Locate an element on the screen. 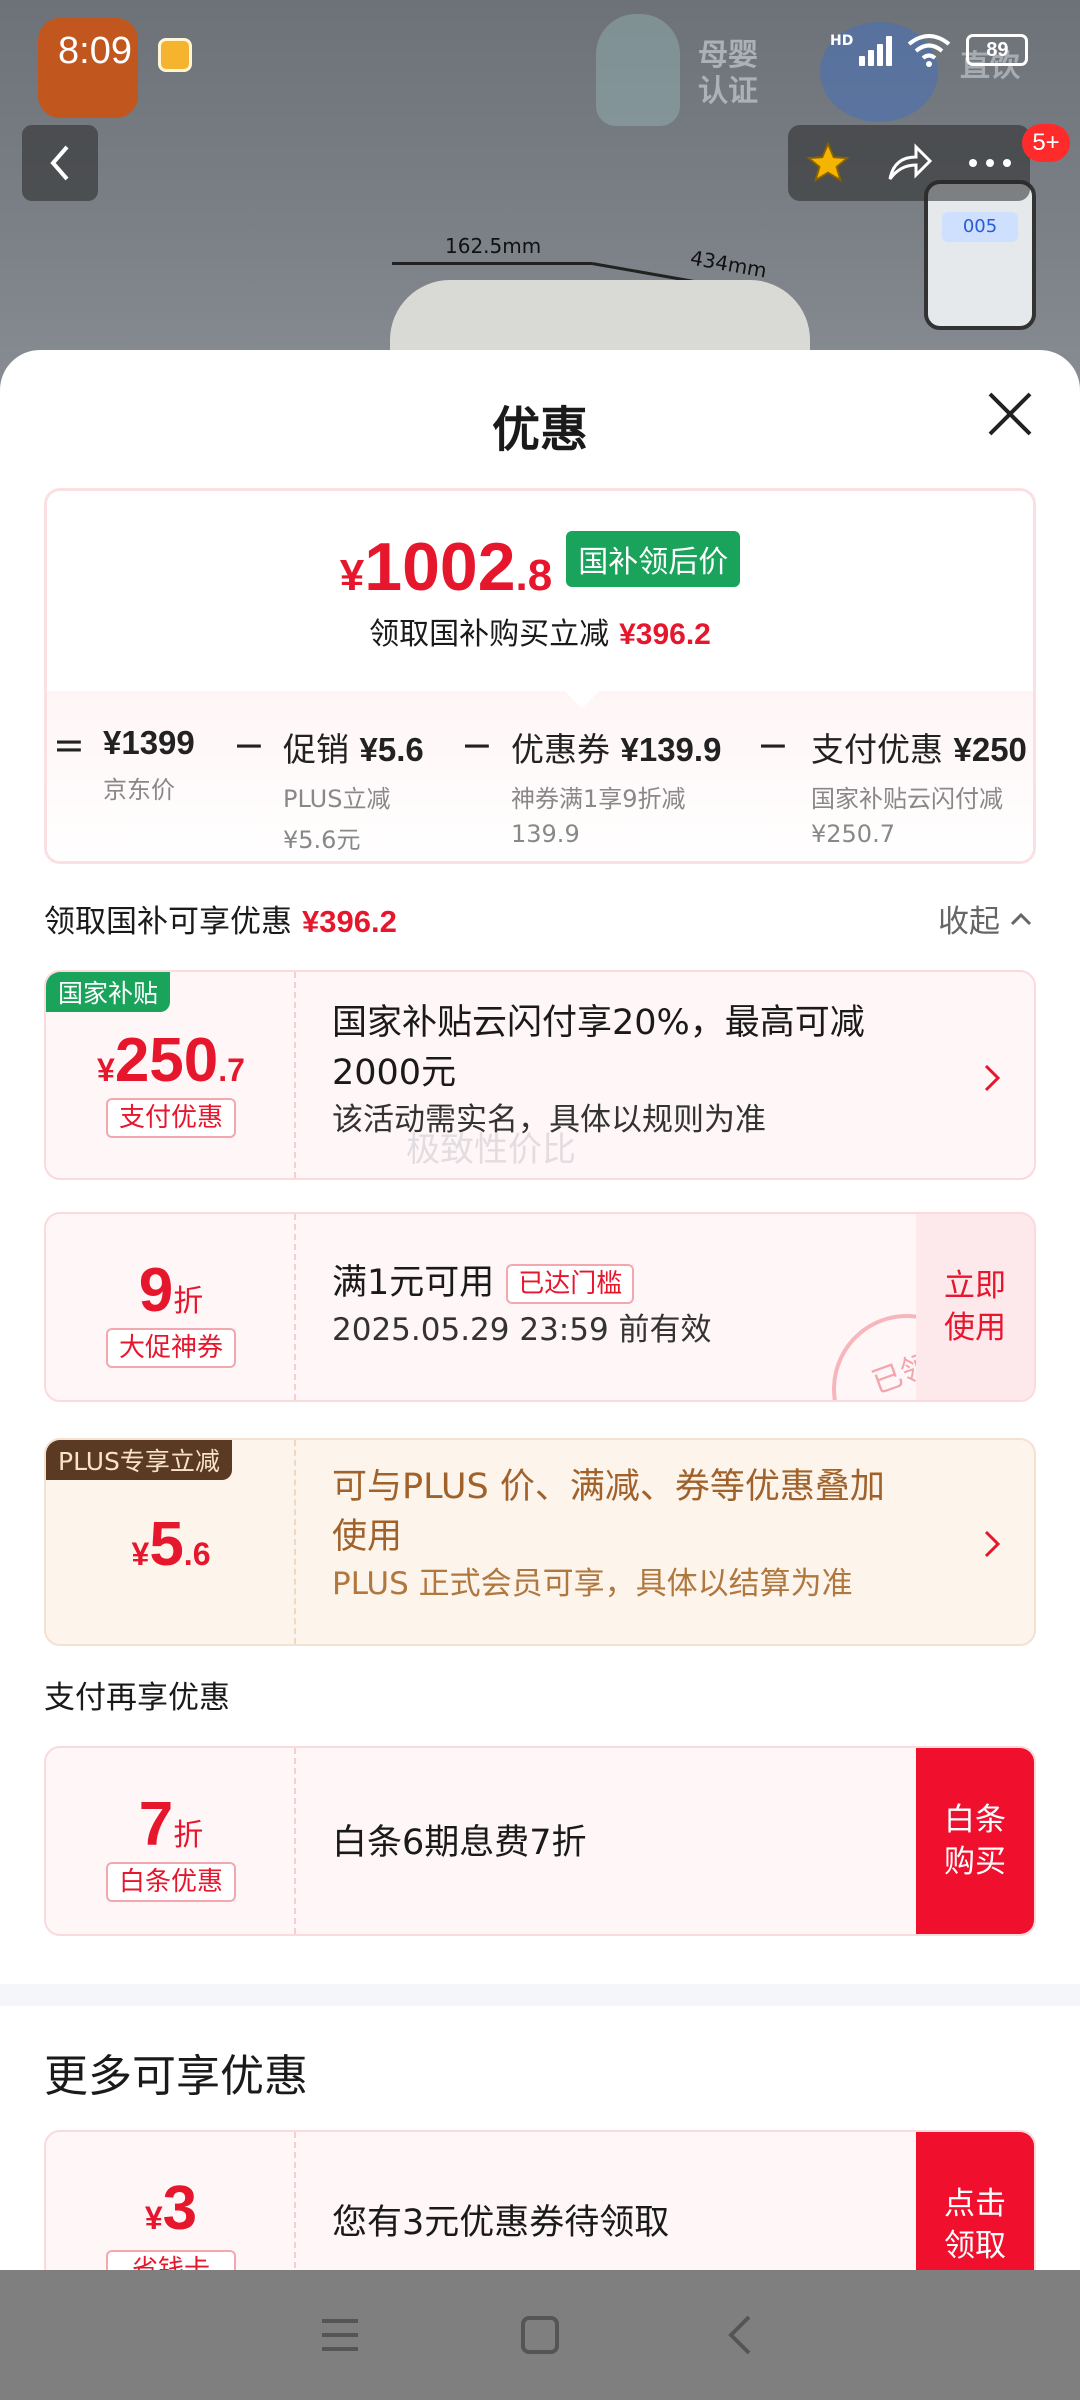 The width and height of the screenshot is (1080, 2400). more-offers-title: 更多可享优惠 is located at coordinates (176, 2076).